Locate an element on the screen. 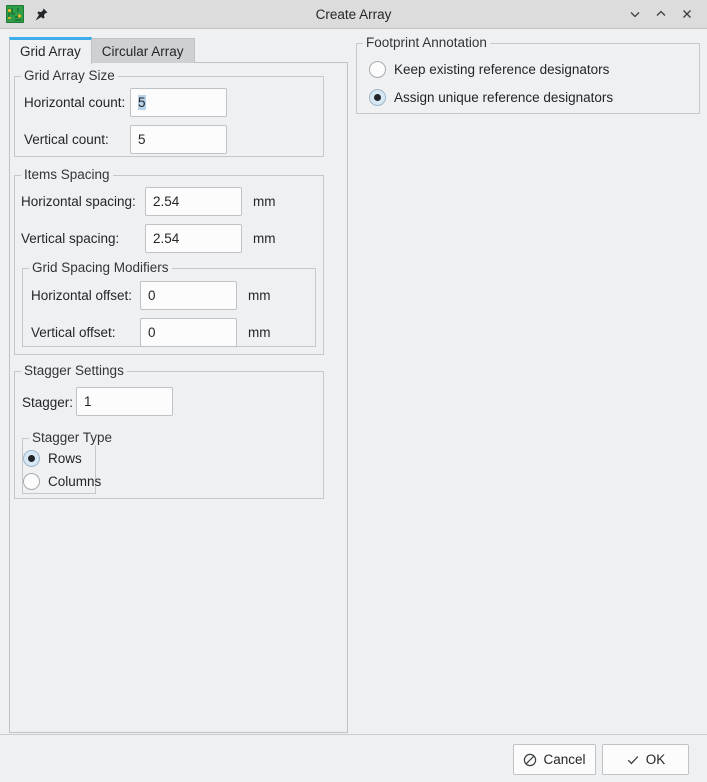 Image resolution: width=707 pixels, height=782 pixels. window-controls is located at coordinates (665, 14).